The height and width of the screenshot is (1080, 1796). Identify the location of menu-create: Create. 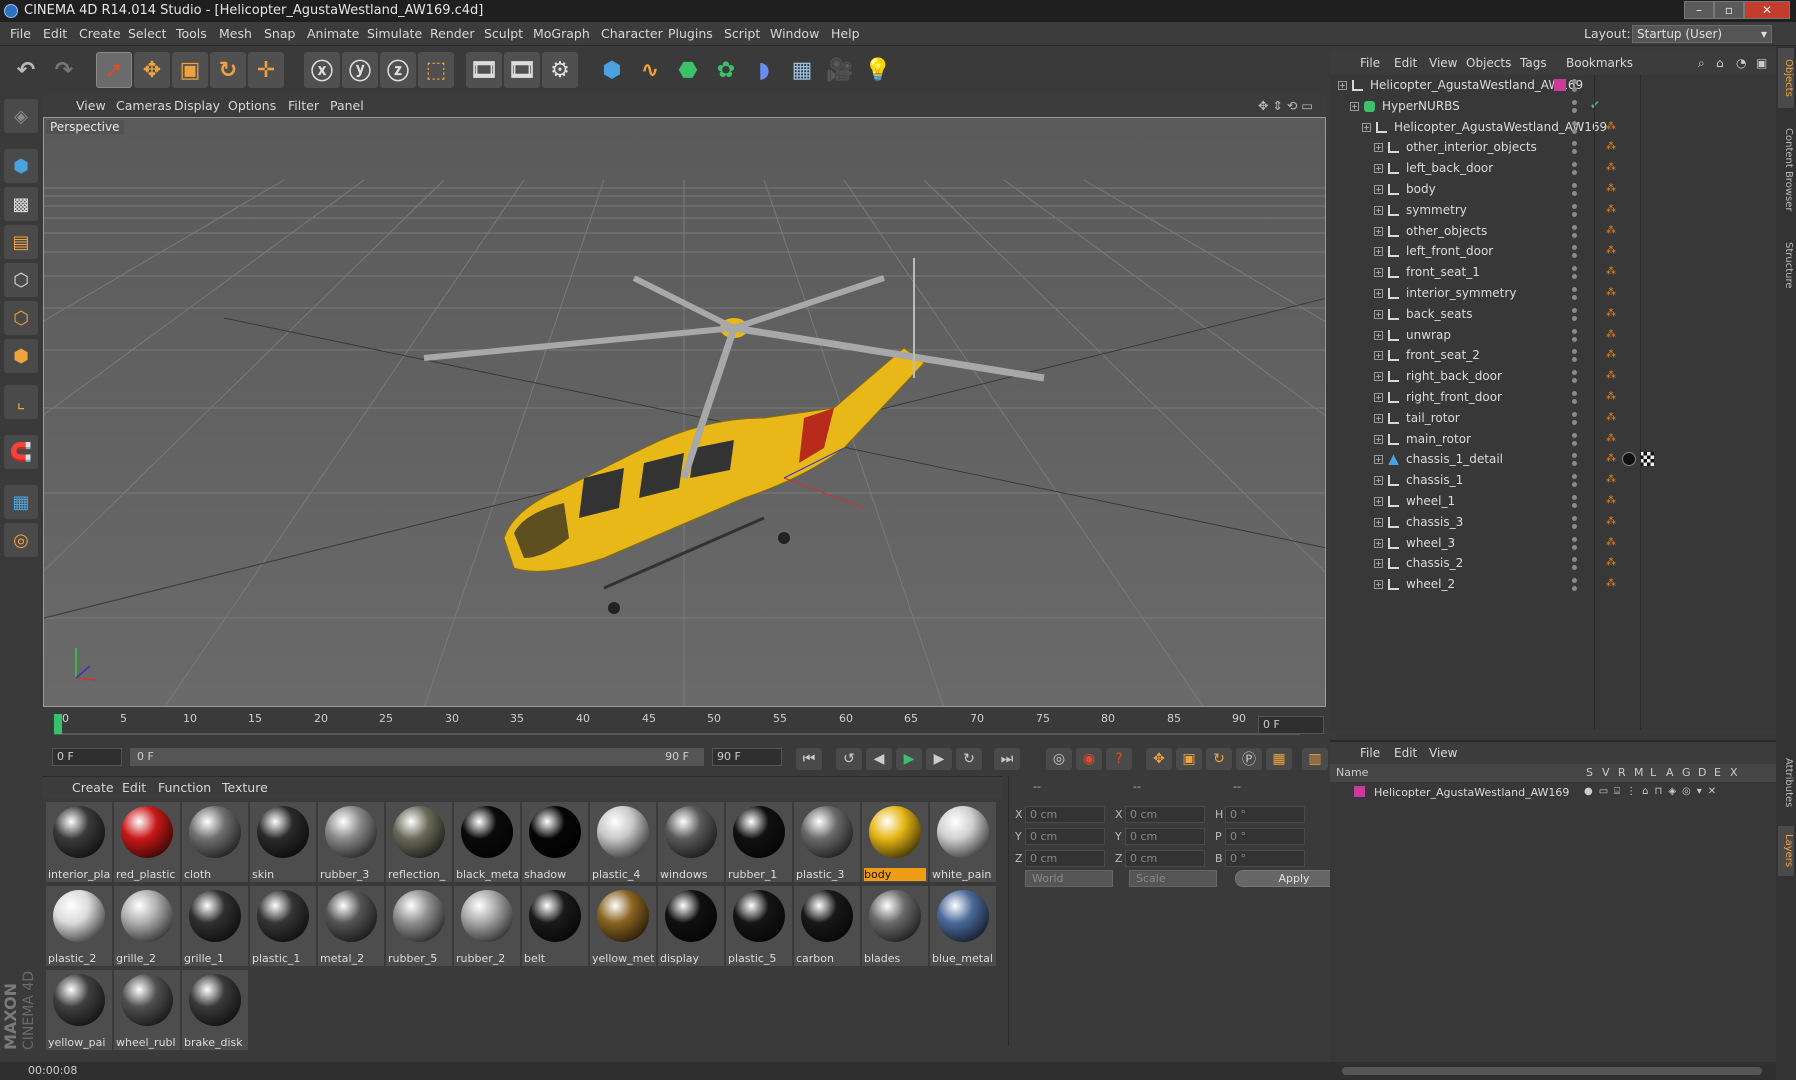
(100, 34).